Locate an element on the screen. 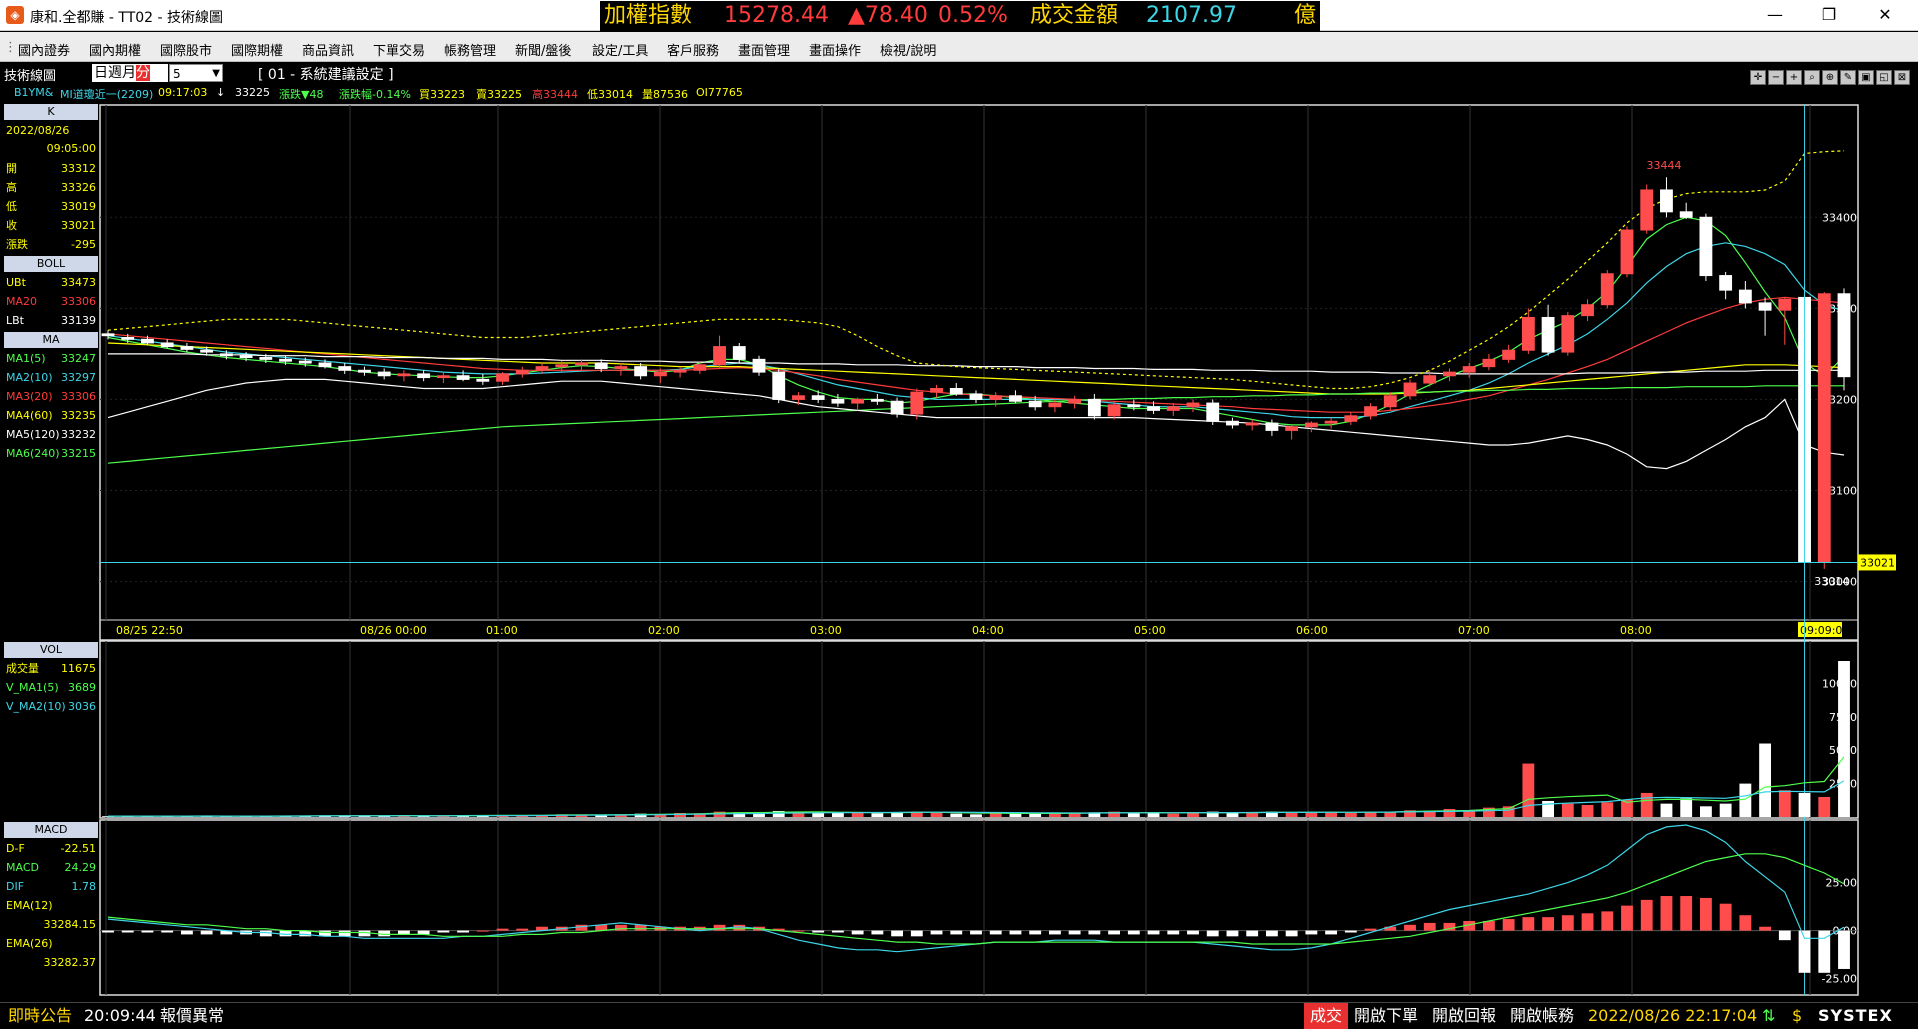 The height and width of the screenshot is (1029, 1918). series-line-ma460 is located at coordinates (976, 368).